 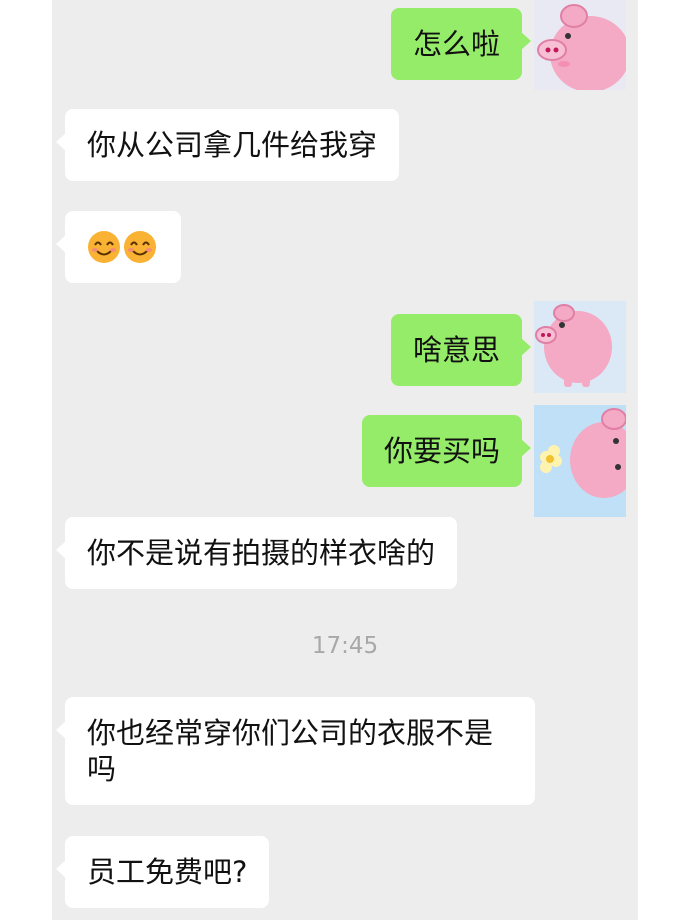 What do you see at coordinates (461, 350) in the screenshot?
I see `outgoing-message-bubble: 啥意思` at bounding box center [461, 350].